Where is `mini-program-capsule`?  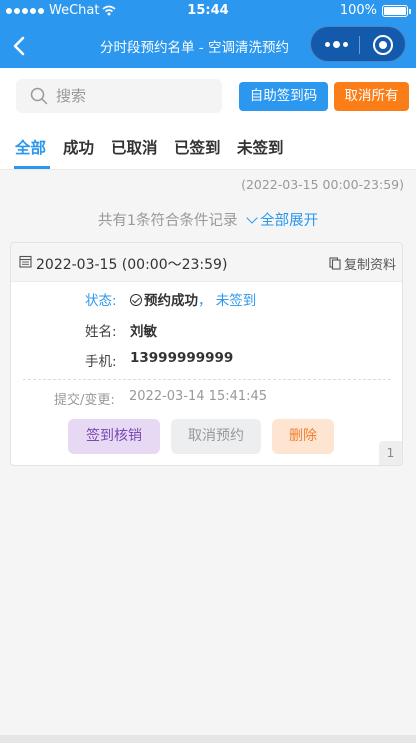 mini-program-capsule is located at coordinates (358, 44).